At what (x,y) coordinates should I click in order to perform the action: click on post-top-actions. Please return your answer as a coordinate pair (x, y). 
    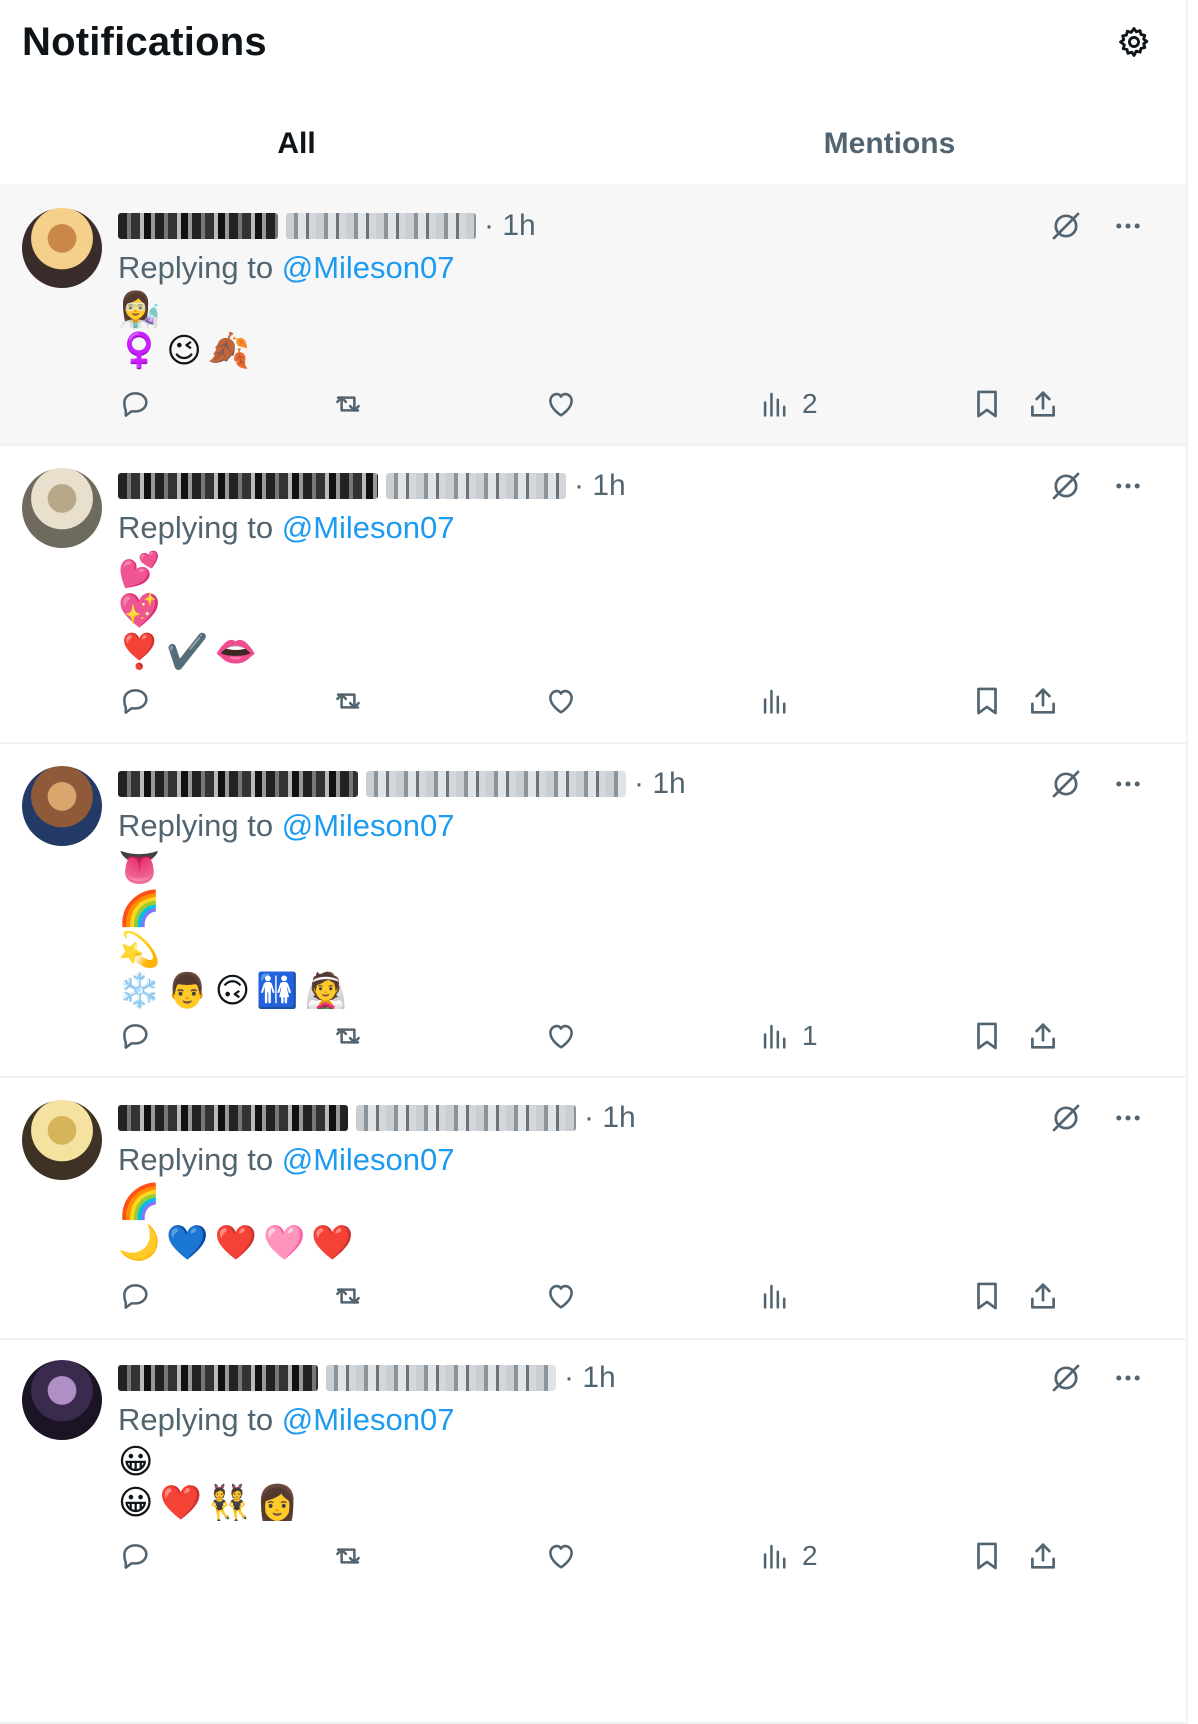
    Looking at the image, I should click on (1088, 1118).